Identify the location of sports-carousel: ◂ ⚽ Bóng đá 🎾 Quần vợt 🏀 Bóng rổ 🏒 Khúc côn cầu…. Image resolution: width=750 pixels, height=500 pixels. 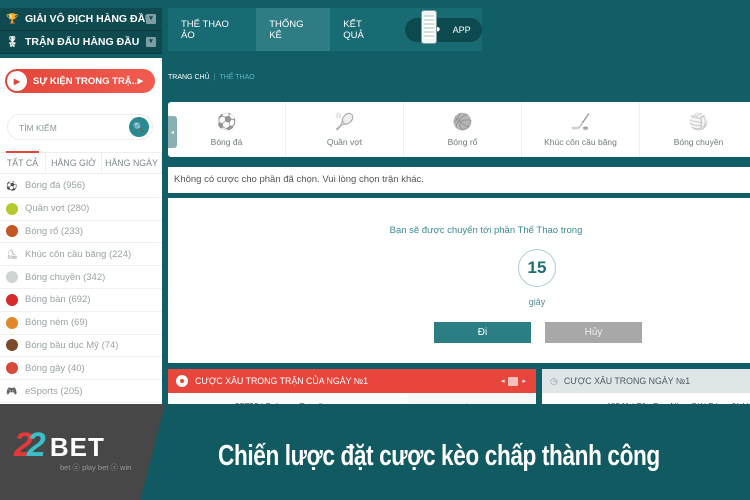
(459, 129).